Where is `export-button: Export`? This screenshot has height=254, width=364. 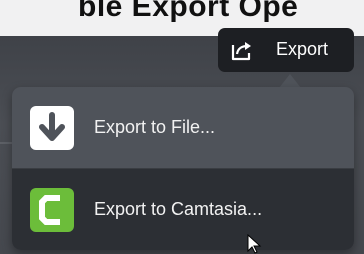
export-button: Export is located at coordinates (286, 50).